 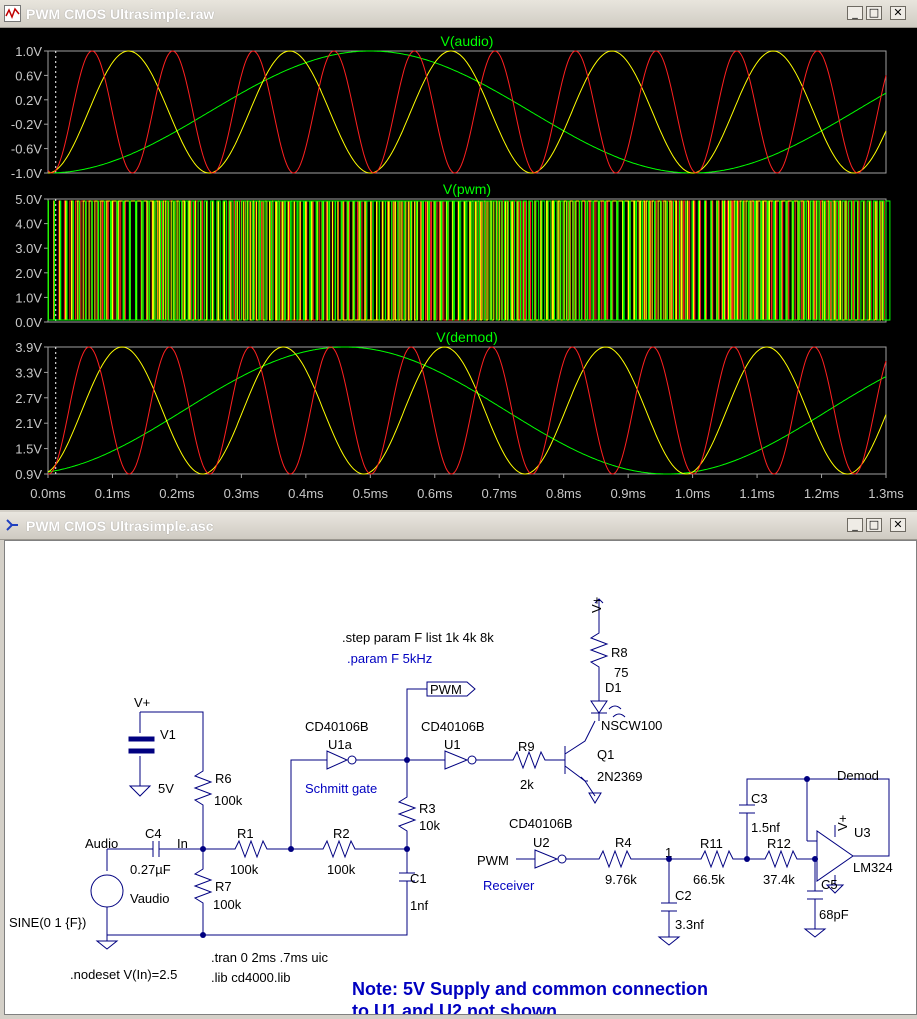 What do you see at coordinates (419, 905) in the screenshot?
I see `c1-value: 1nf` at bounding box center [419, 905].